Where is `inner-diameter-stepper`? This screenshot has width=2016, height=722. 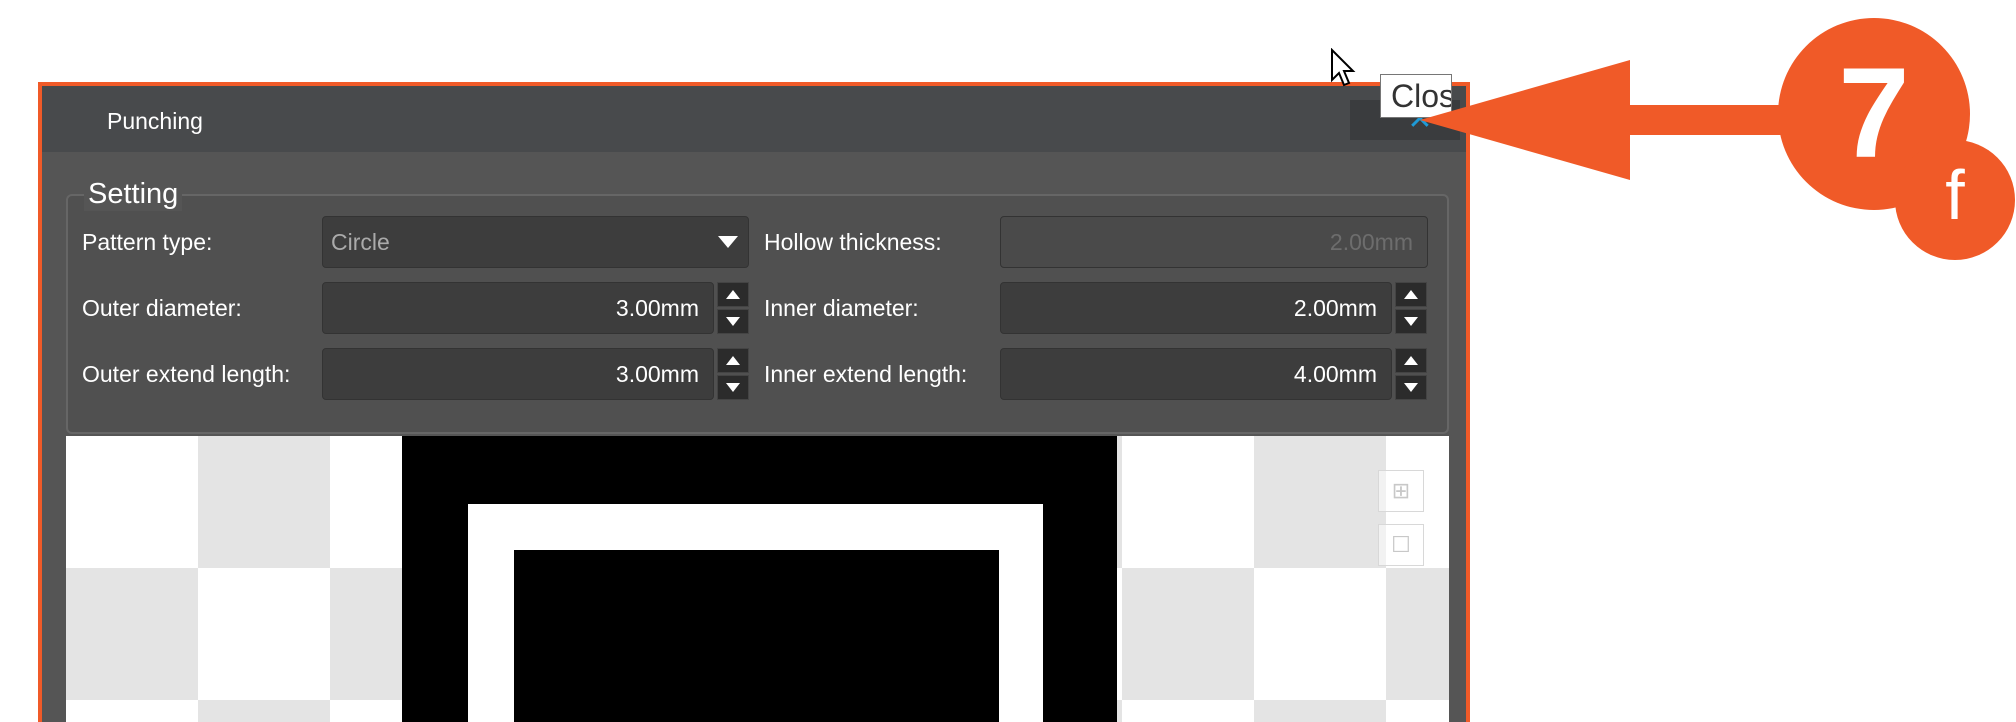 inner-diameter-stepper is located at coordinates (1411, 308).